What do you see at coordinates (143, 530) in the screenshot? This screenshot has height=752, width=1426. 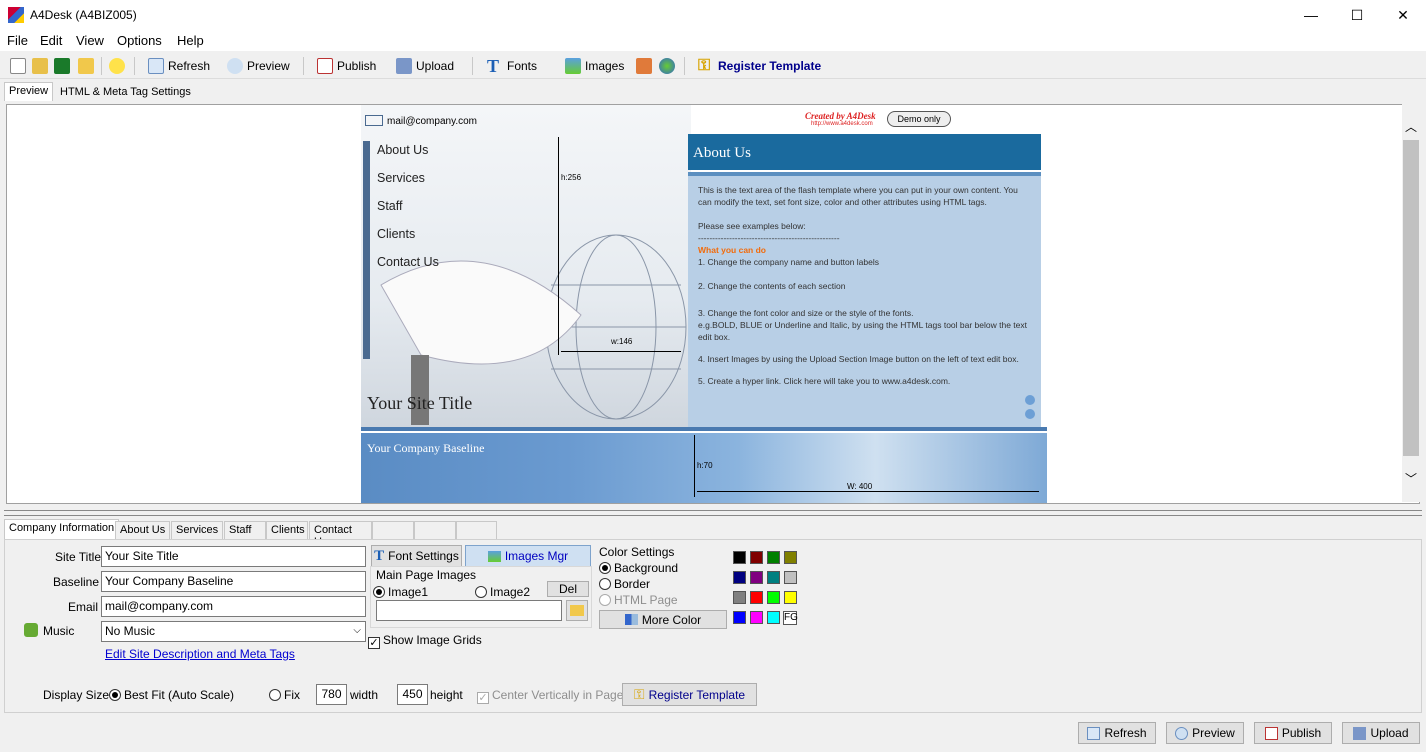 I see `tab-about: About Us` at bounding box center [143, 530].